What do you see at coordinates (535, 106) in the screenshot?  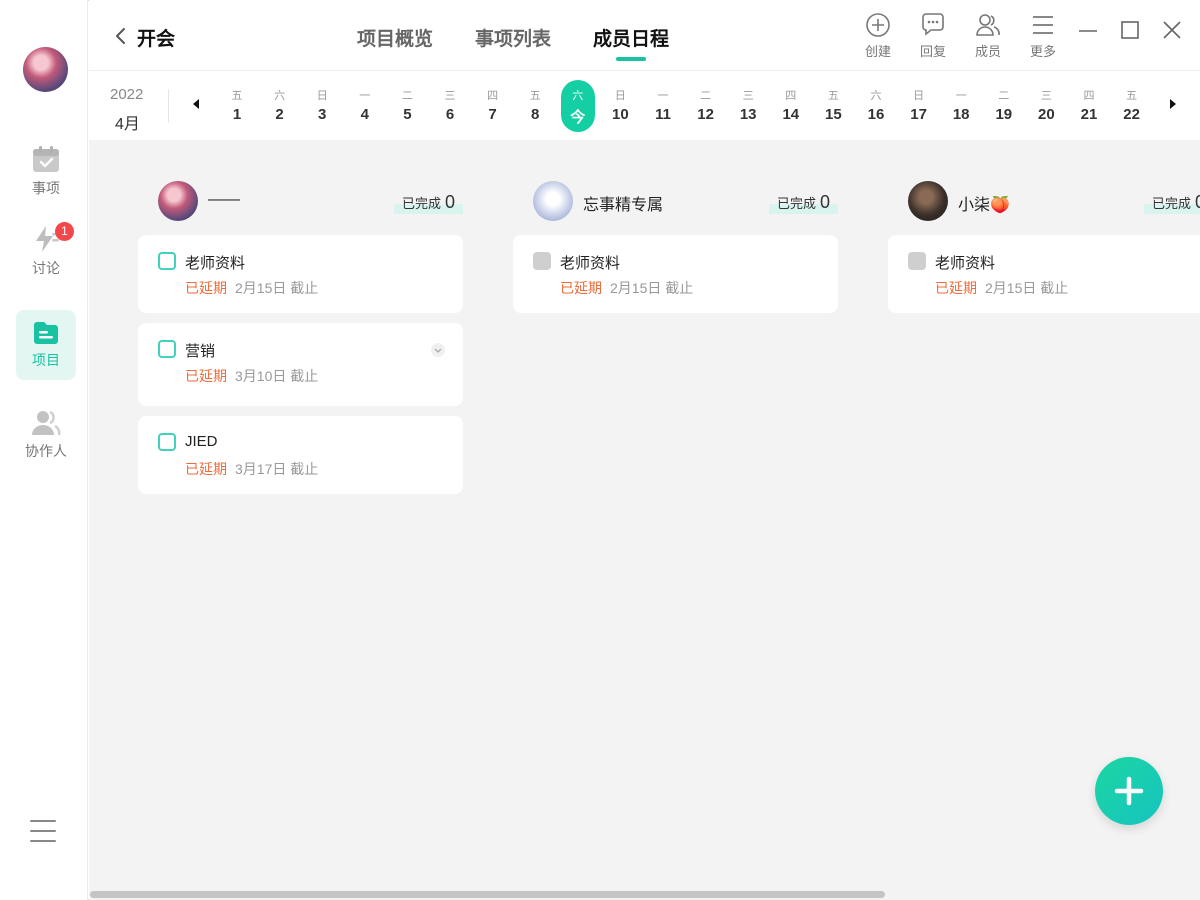 I see `day-cell: 五8` at bounding box center [535, 106].